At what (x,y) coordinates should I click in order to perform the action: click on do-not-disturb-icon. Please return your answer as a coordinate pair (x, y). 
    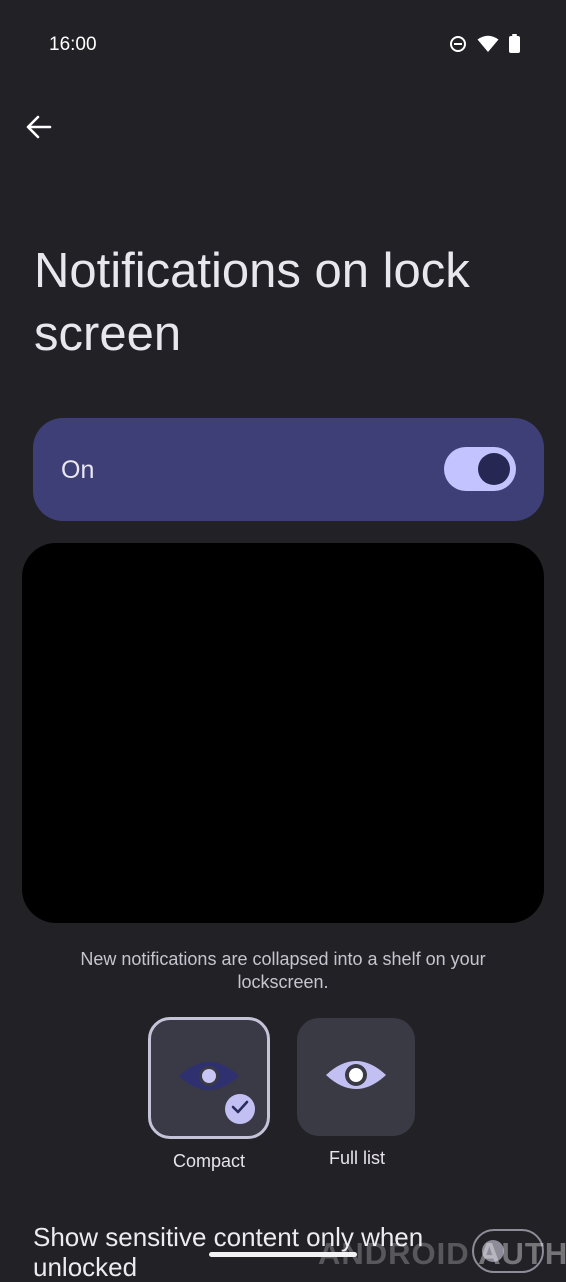
    Looking at the image, I should click on (458, 44).